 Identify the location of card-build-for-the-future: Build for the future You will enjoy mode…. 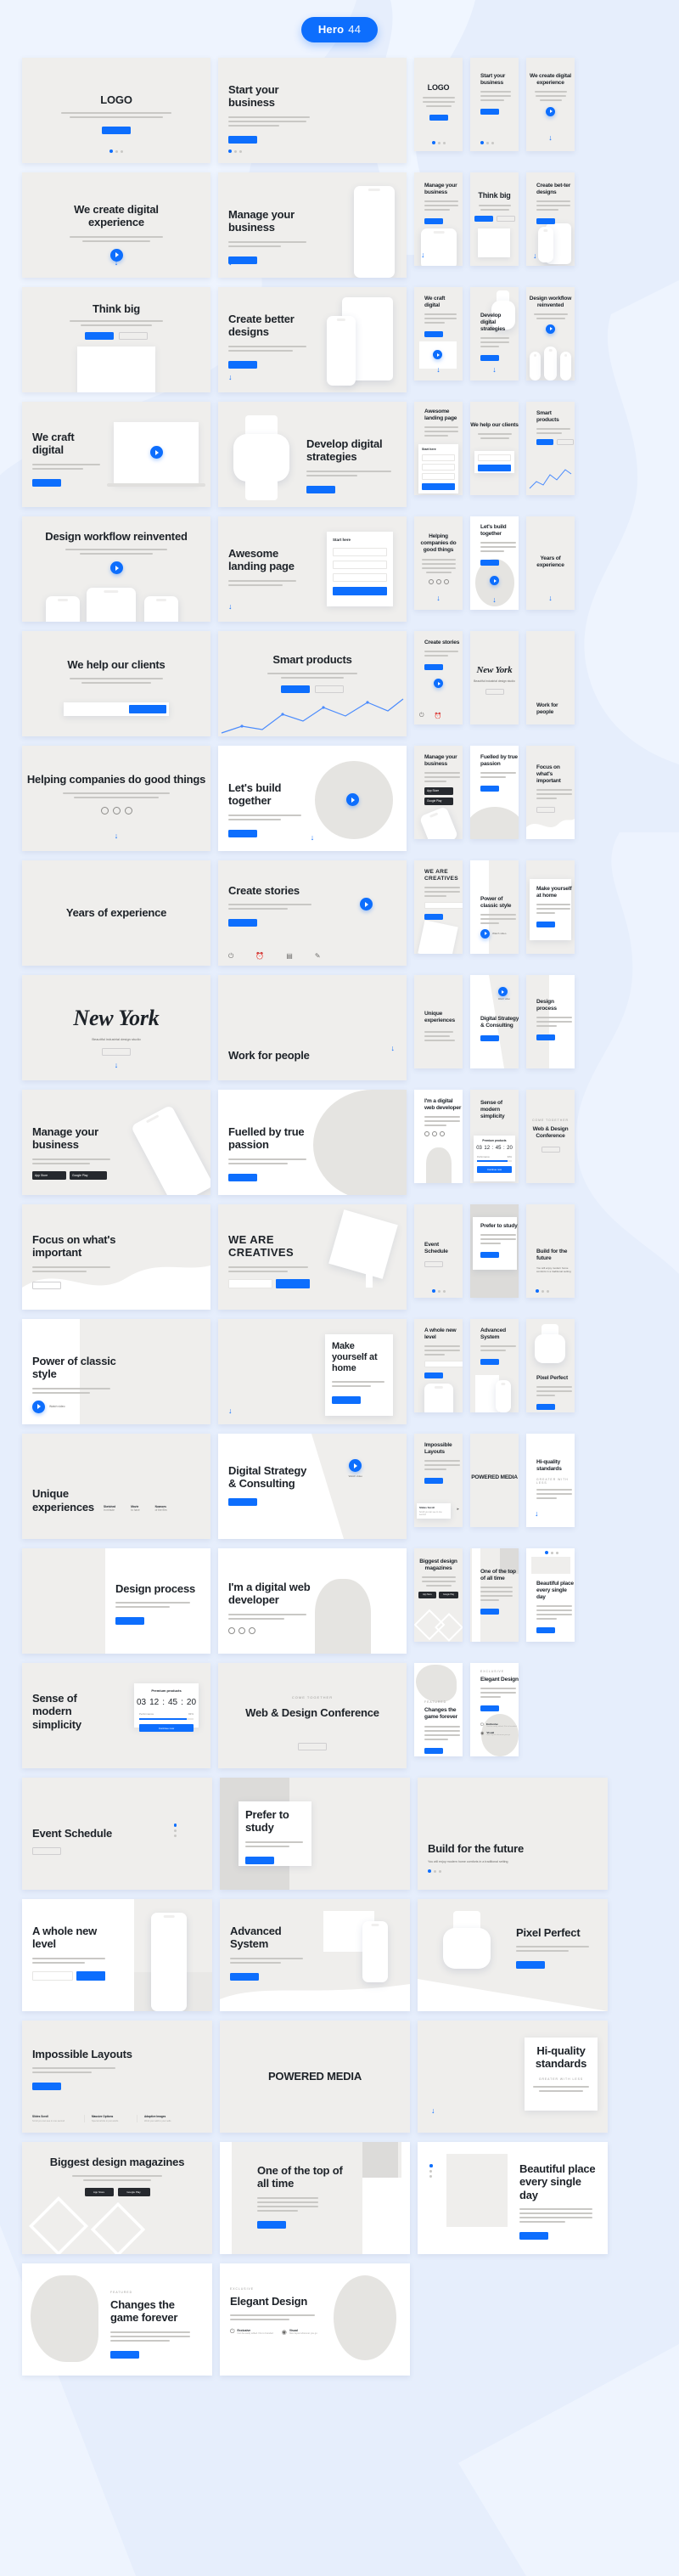
(513, 1834).